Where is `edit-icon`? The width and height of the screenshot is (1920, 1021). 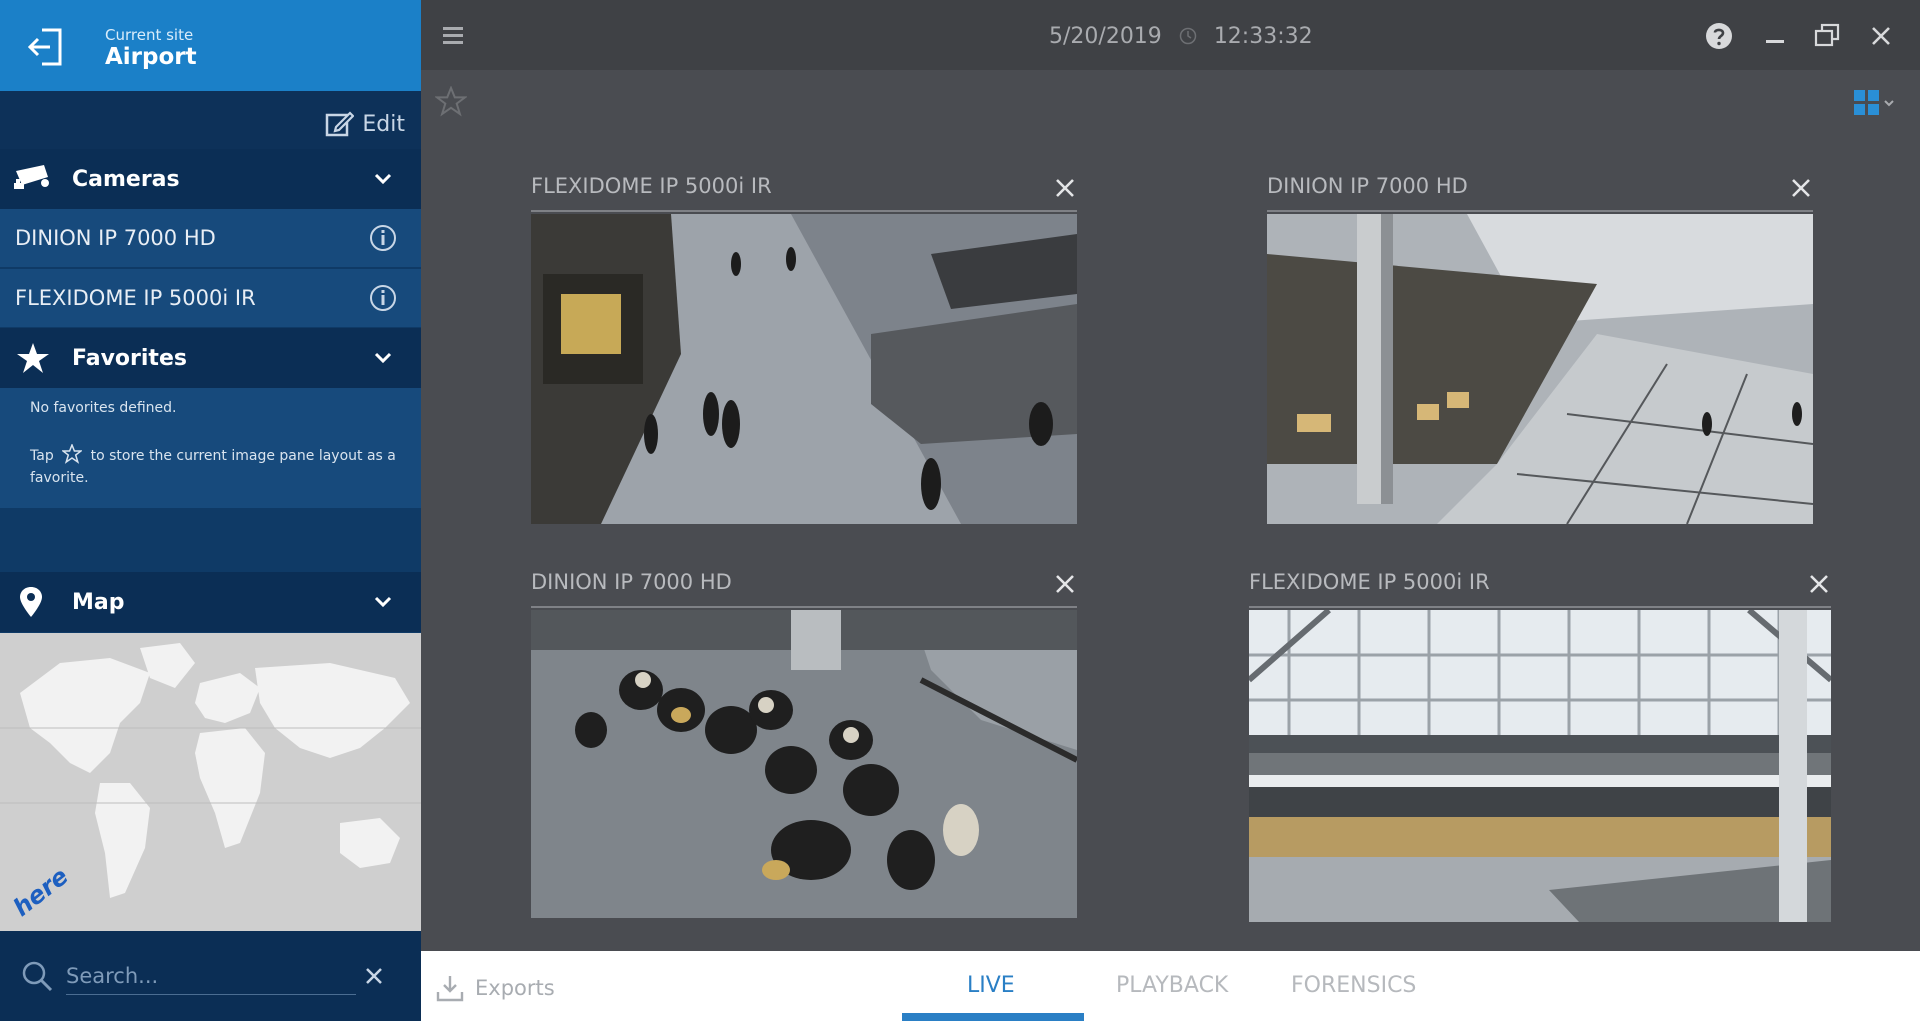 edit-icon is located at coordinates (340, 124).